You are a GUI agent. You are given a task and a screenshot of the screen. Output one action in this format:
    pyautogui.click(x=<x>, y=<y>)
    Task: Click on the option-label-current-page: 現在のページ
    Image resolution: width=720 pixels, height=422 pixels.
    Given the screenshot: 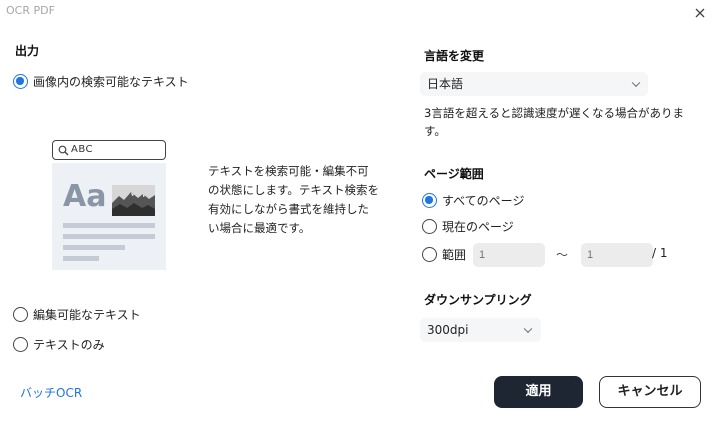 What is the action you would take?
    pyautogui.click(x=478, y=227)
    